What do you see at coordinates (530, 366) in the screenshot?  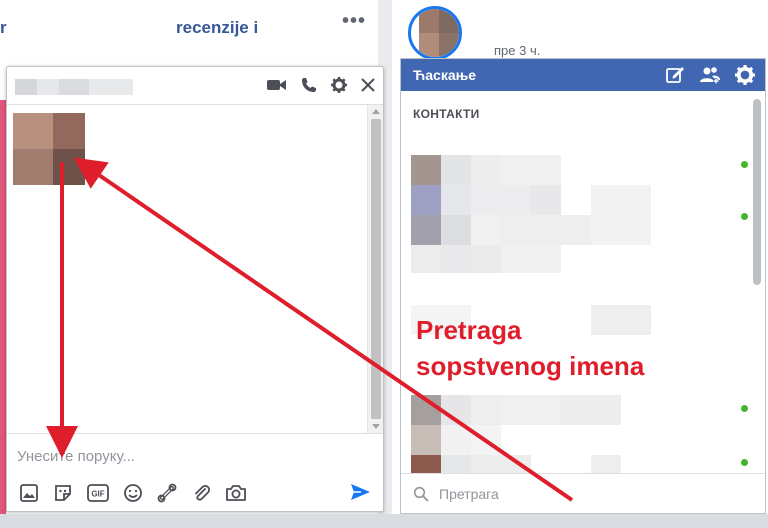 I see `annotation-line-2: sopstvenog imena` at bounding box center [530, 366].